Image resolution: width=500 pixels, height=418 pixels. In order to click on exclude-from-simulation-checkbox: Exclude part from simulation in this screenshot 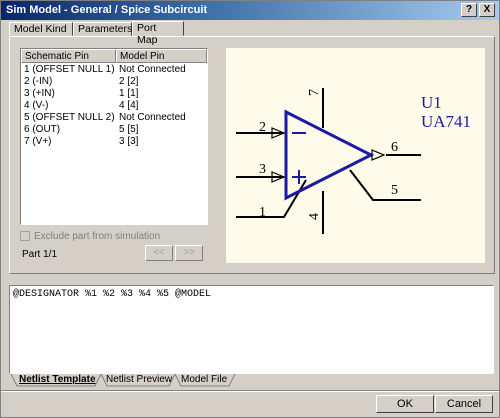, I will do `click(90, 236)`.